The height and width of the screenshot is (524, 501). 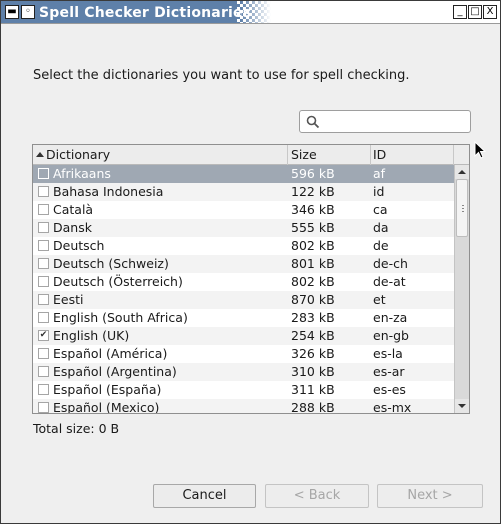 What do you see at coordinates (390, 263) in the screenshot?
I see `dictionary-id: de-ch` at bounding box center [390, 263].